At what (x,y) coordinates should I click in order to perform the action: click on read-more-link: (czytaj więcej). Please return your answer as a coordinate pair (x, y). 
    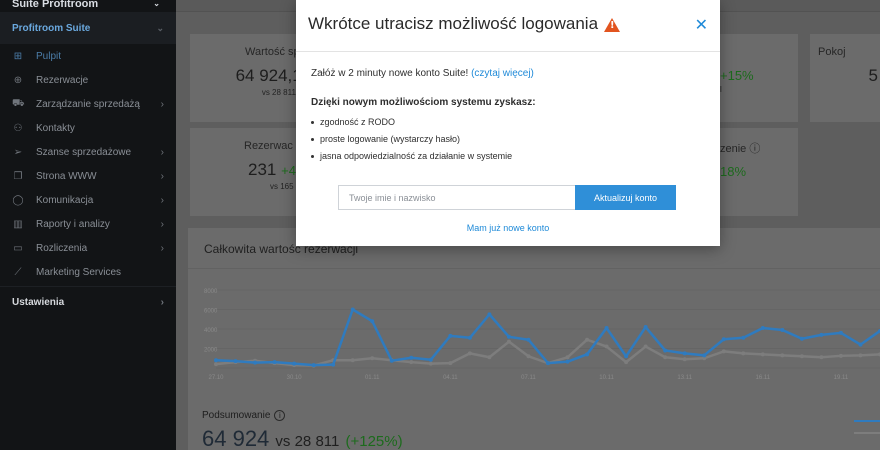
    Looking at the image, I should click on (502, 73).